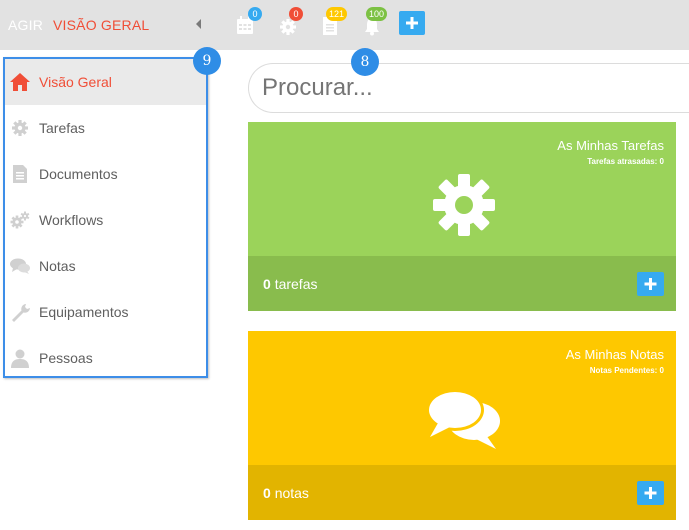 This screenshot has width=689, height=530. Describe the element at coordinates (365, 62) in the screenshot. I see `callout-search: 8` at that location.